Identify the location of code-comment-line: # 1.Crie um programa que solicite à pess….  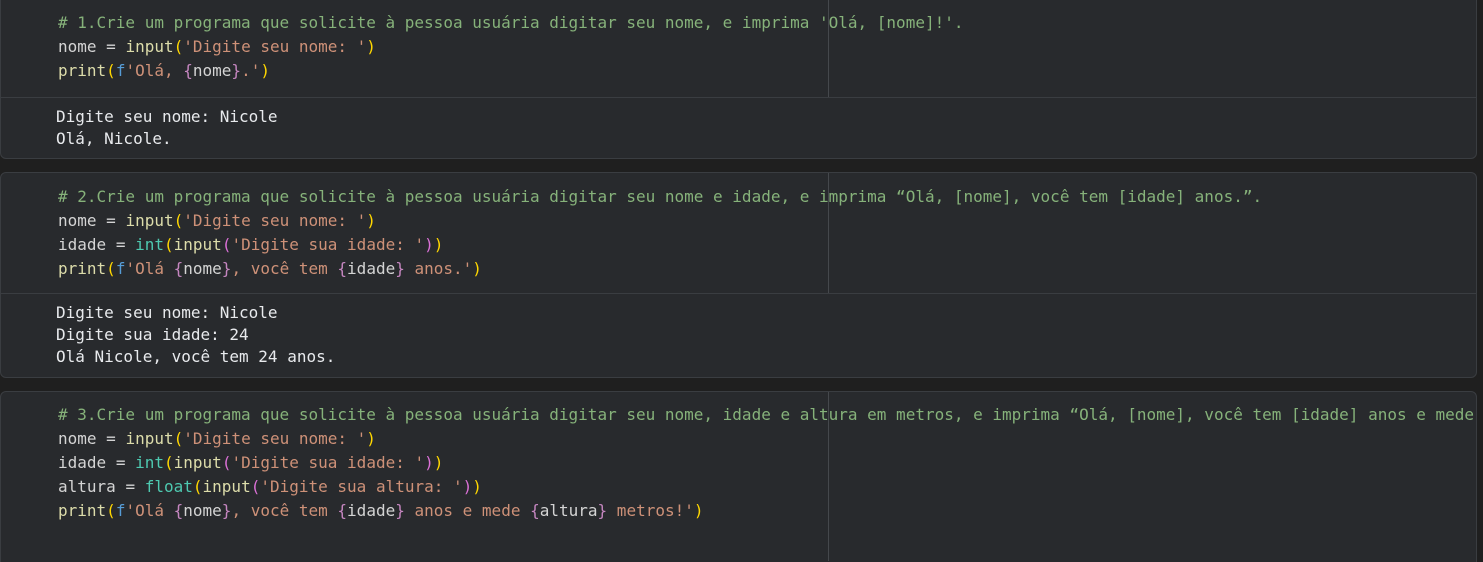
(767, 23).